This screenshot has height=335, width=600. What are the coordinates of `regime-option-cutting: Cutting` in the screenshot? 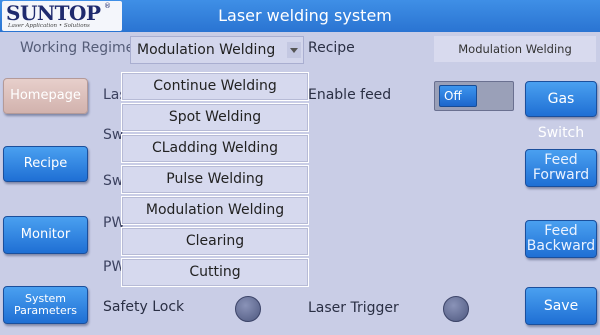 It's located at (215, 272).